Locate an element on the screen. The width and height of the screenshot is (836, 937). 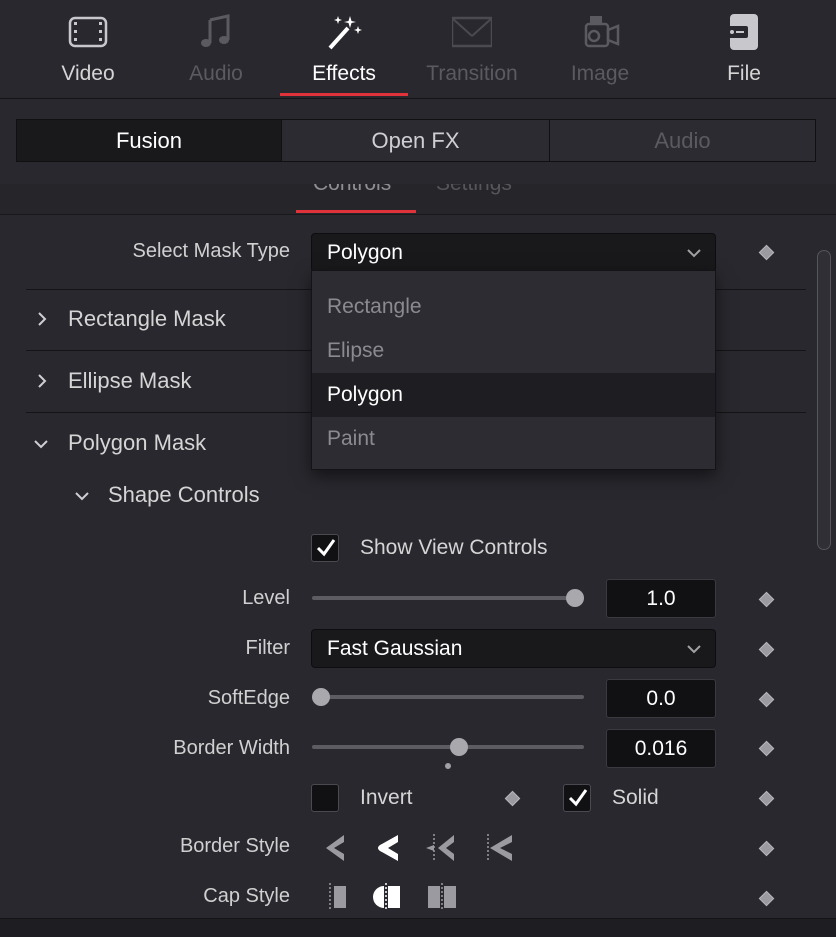
menu-item-polygon: Polygon is located at coordinates (513, 395).